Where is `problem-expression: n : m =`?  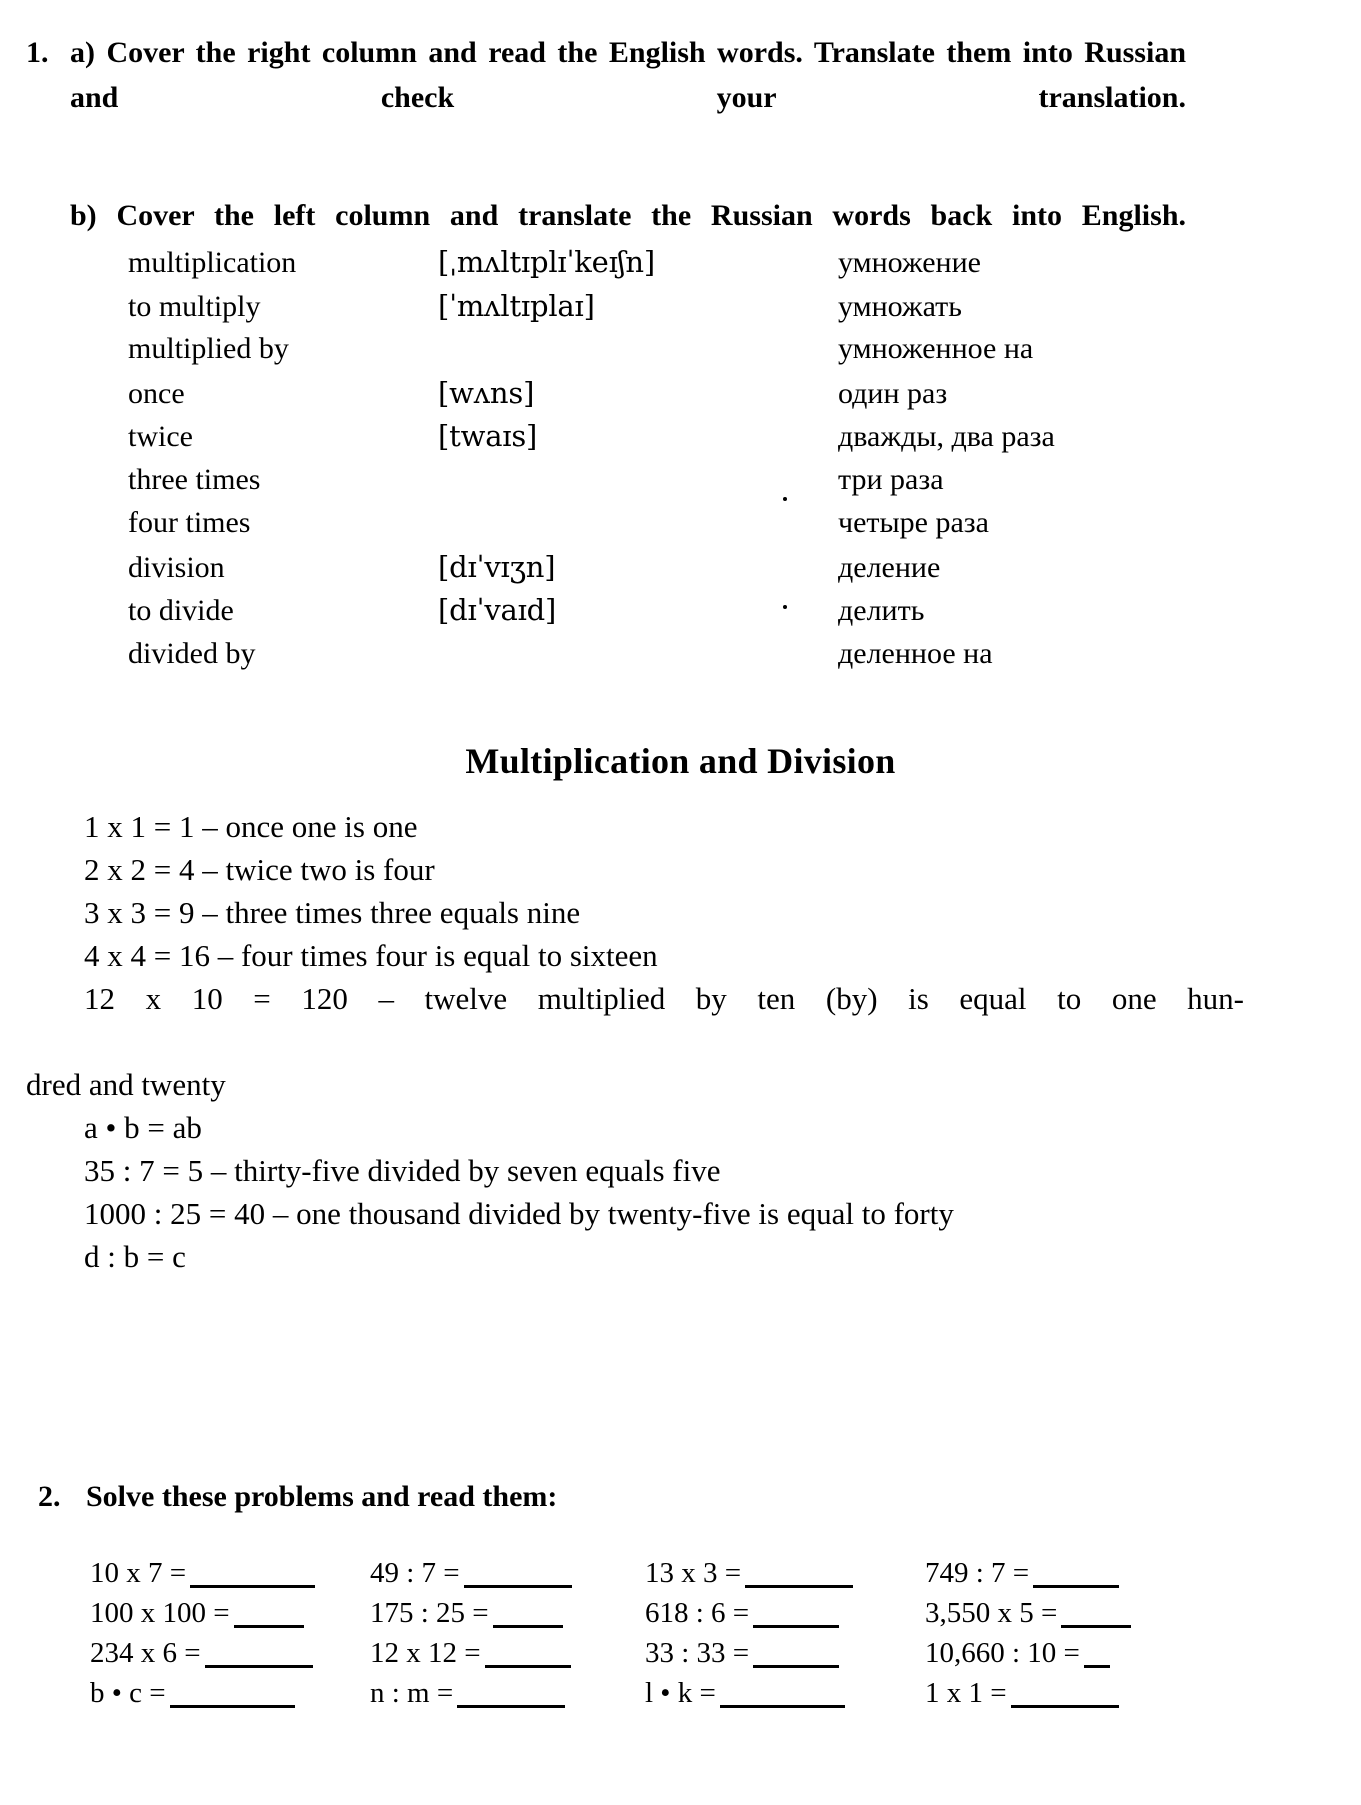 problem-expression: n : m = is located at coordinates (412, 1693).